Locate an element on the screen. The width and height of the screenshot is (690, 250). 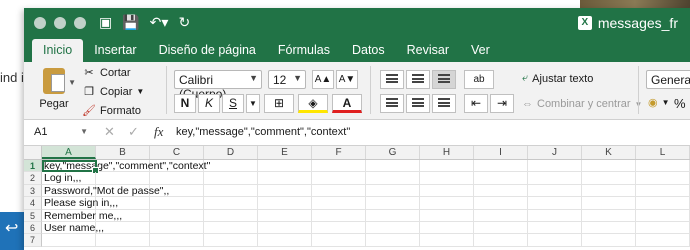
cell-a4: Please sign in,,, is located at coordinates (81, 203).